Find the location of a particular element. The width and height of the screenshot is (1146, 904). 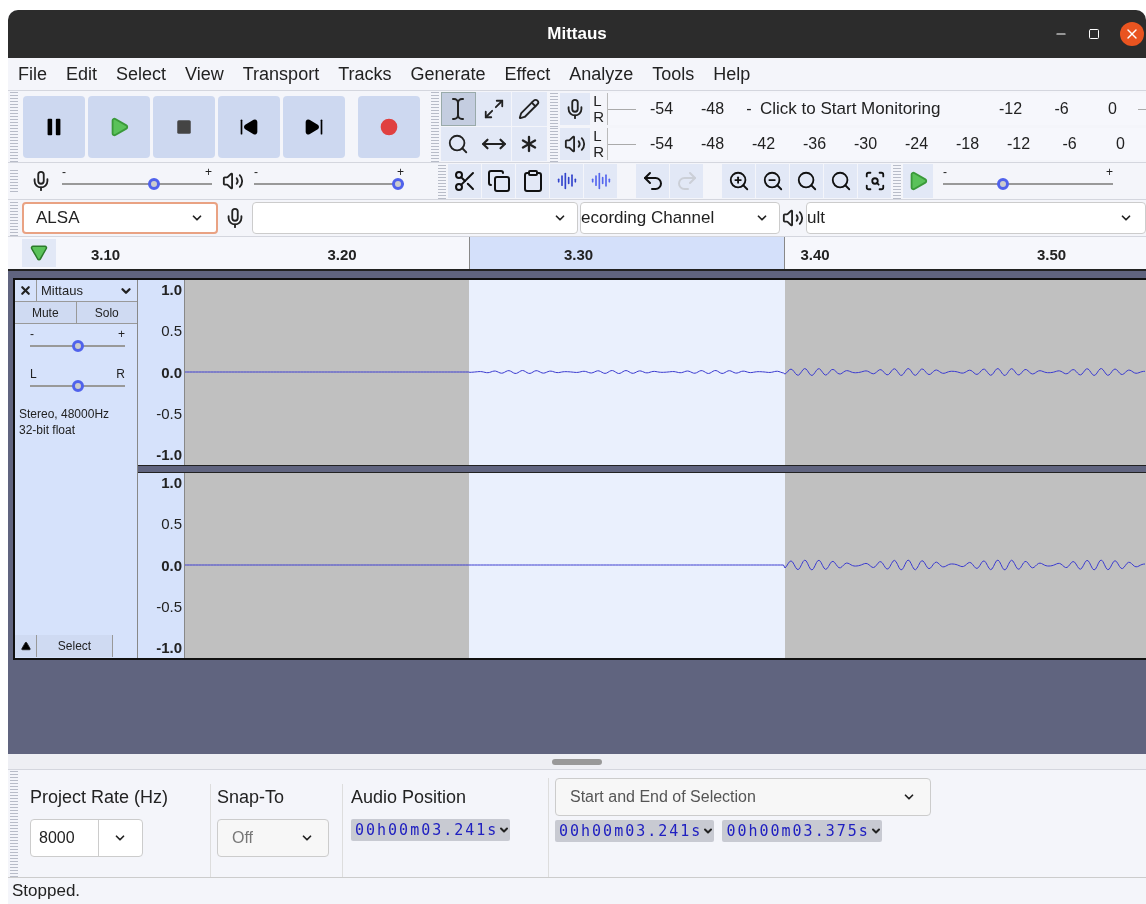

zoom-toggle-icon is located at coordinates (874, 181).